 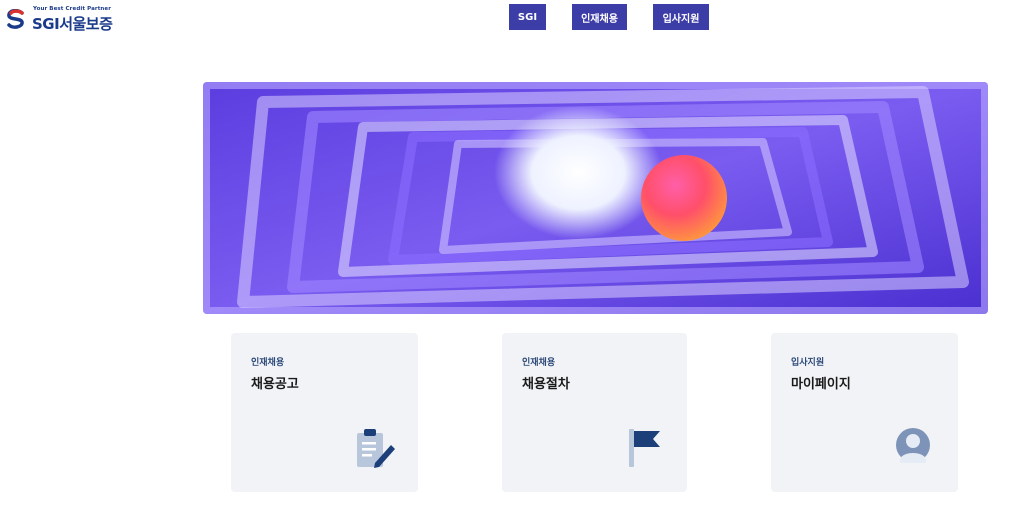 I want to click on logo-tagline: Your Best Credit Partner, so click(x=72, y=9).